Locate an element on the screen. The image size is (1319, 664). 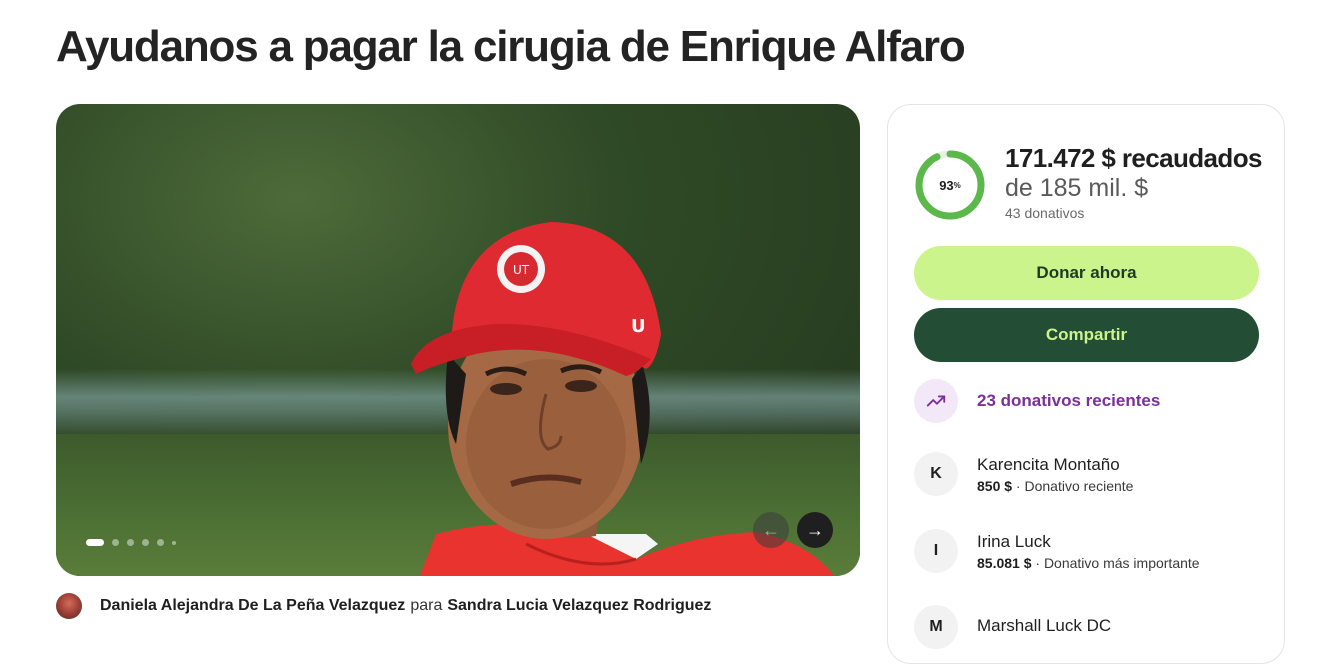
donor-item: M Marshall Luck DC is located at coordinates (1012, 627).